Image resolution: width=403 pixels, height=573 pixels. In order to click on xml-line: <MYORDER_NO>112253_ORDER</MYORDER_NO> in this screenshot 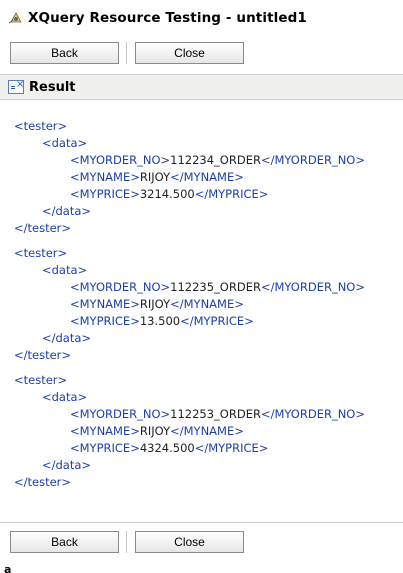, I will do `click(217, 414)`.